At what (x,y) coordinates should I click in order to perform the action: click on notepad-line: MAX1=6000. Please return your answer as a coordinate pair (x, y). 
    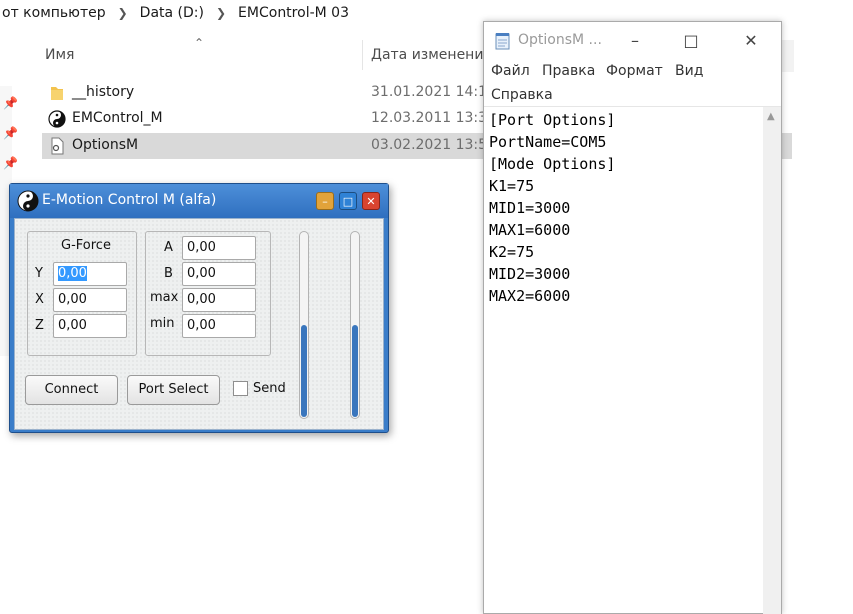
    Looking at the image, I should click on (530, 230).